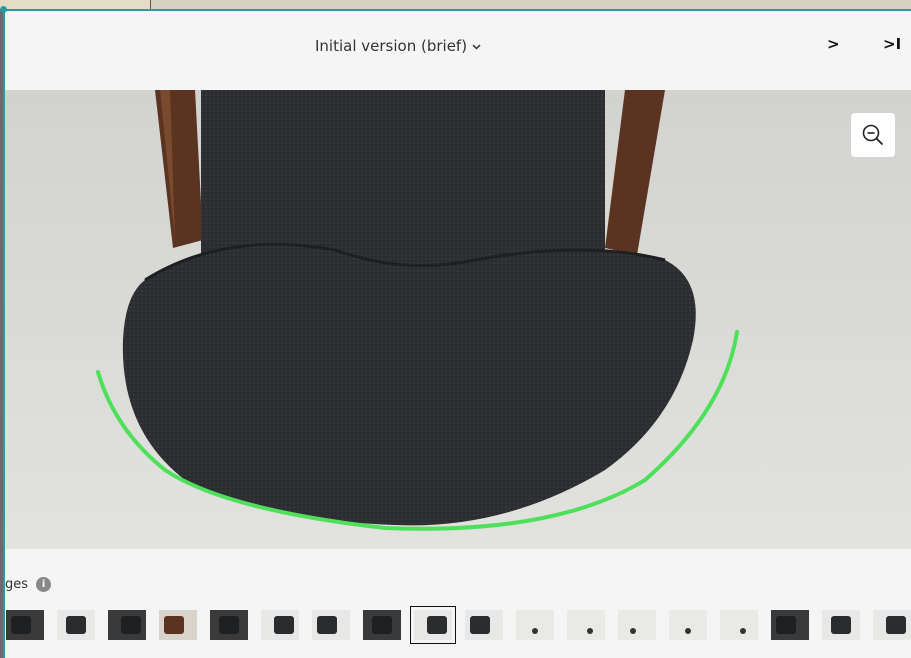 The width and height of the screenshot is (911, 658). I want to click on info-icon: i, so click(44, 584).